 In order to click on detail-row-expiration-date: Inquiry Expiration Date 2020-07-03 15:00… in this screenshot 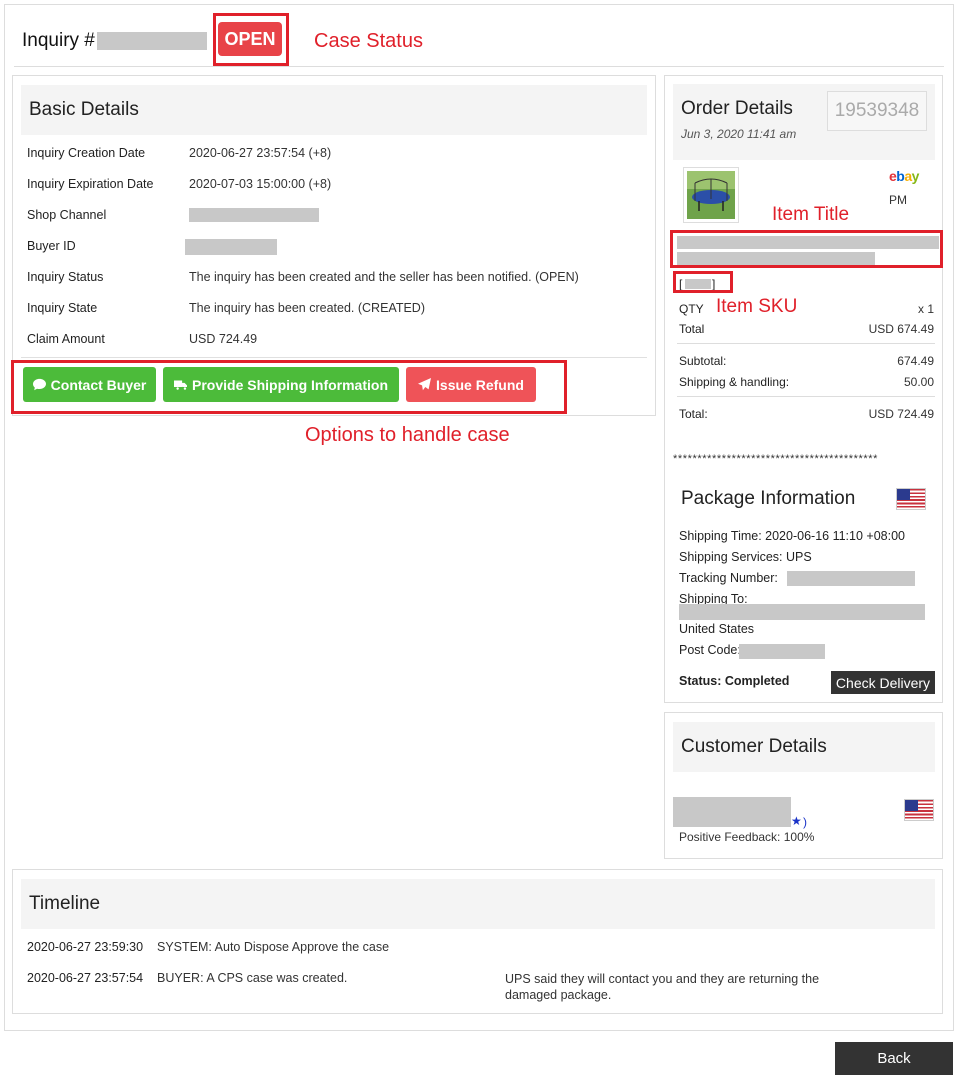, I will do `click(179, 184)`.